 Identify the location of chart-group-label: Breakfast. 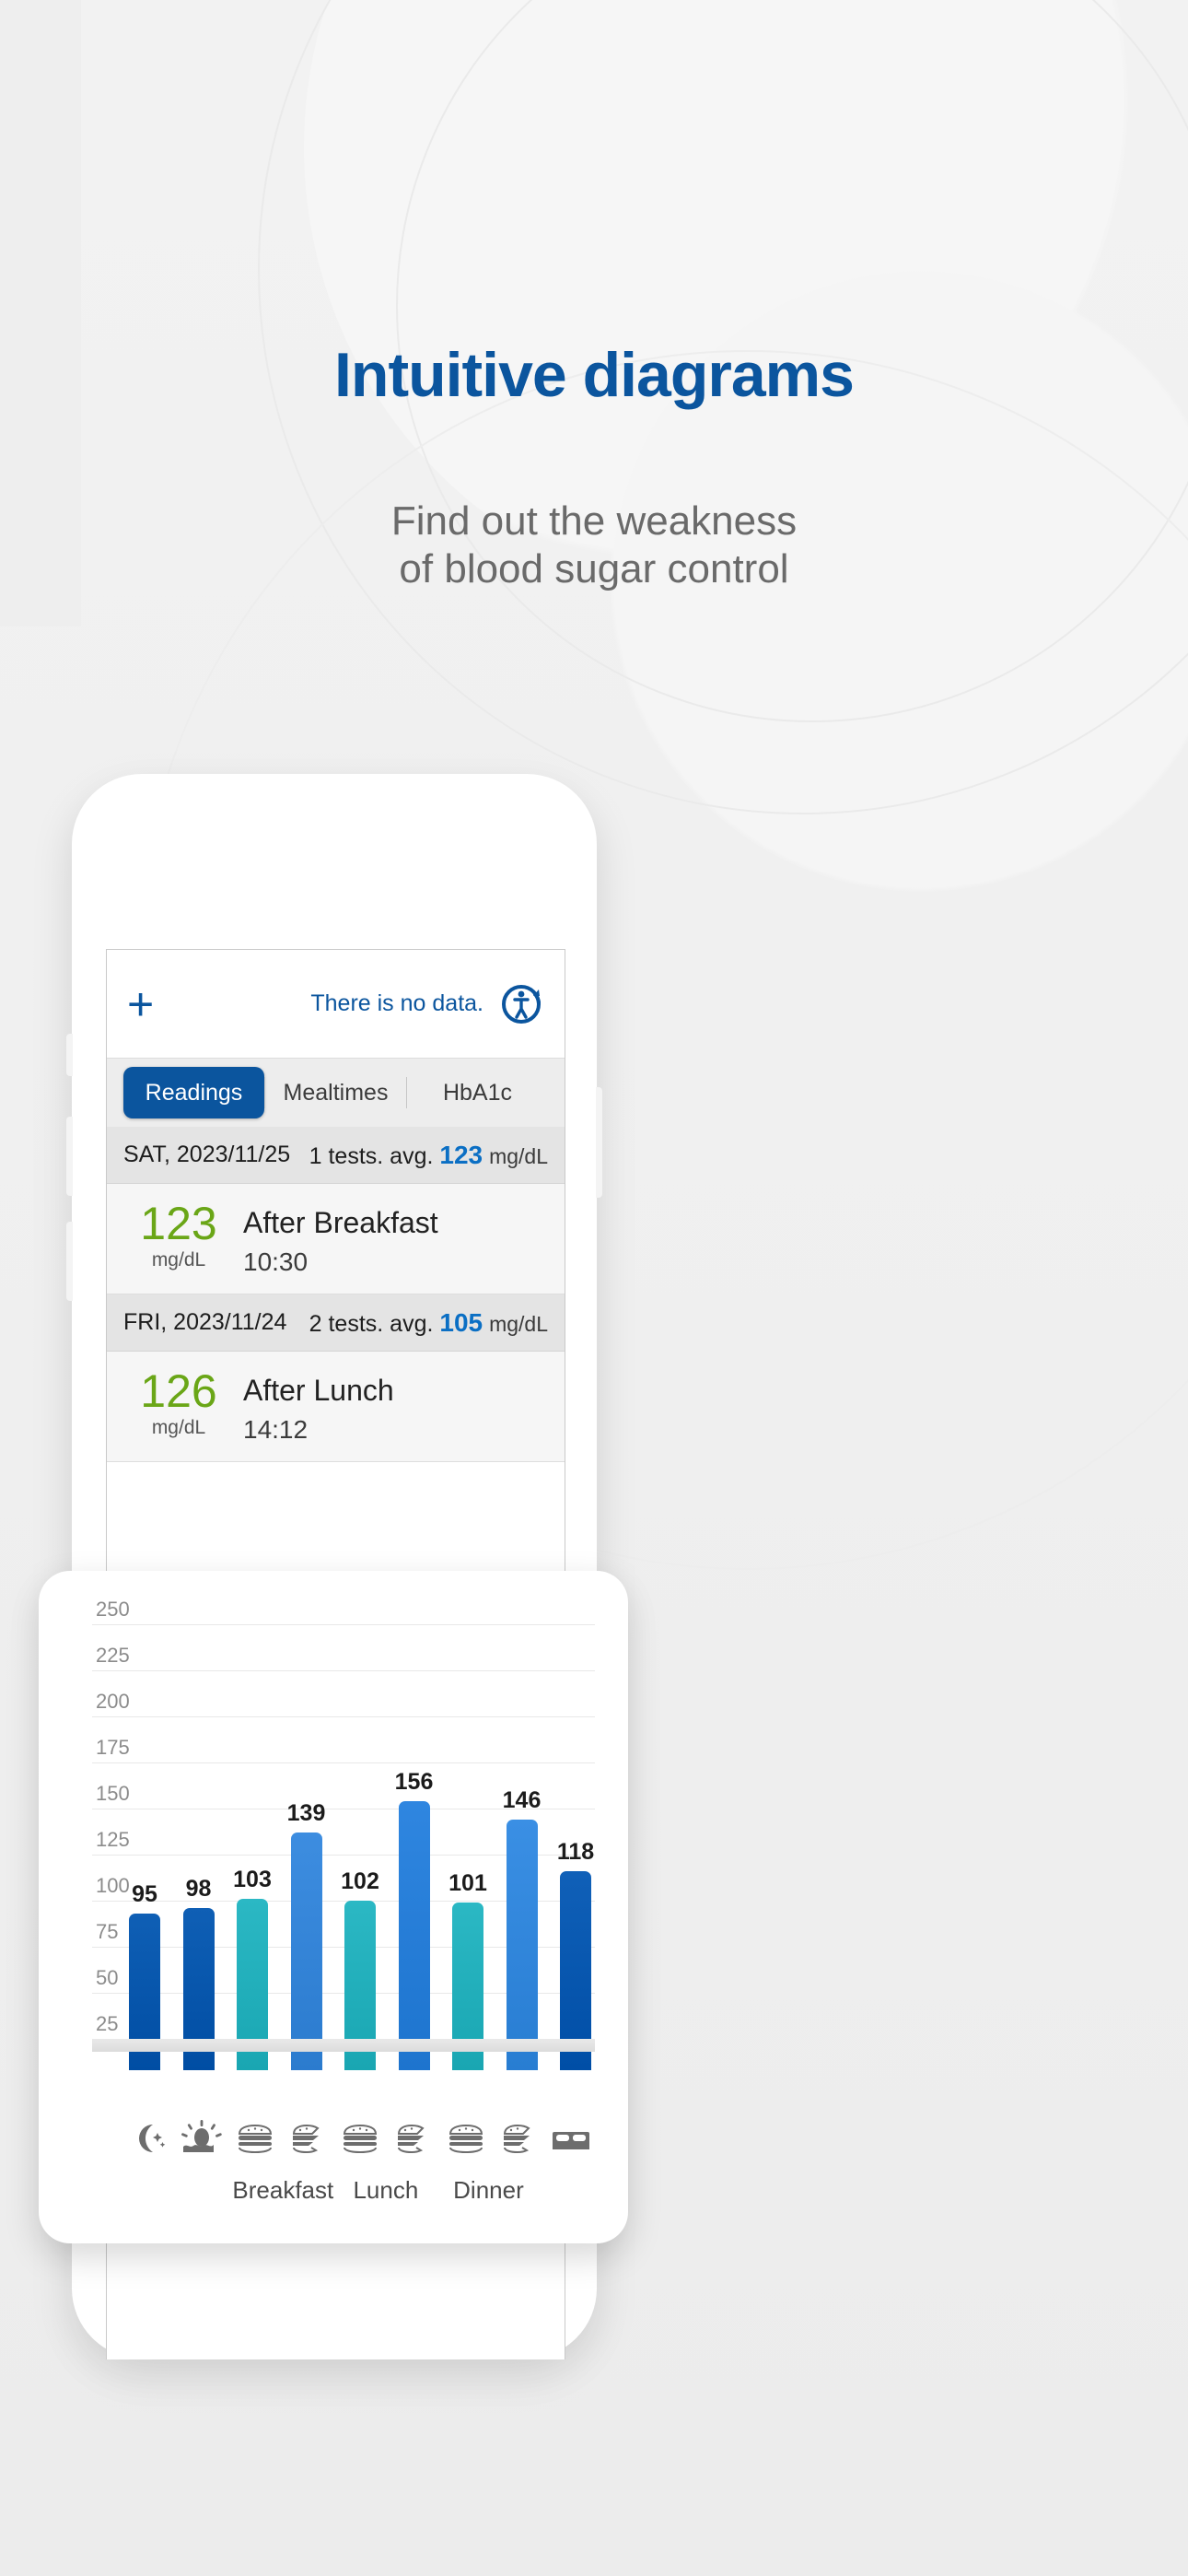
(283, 2190).